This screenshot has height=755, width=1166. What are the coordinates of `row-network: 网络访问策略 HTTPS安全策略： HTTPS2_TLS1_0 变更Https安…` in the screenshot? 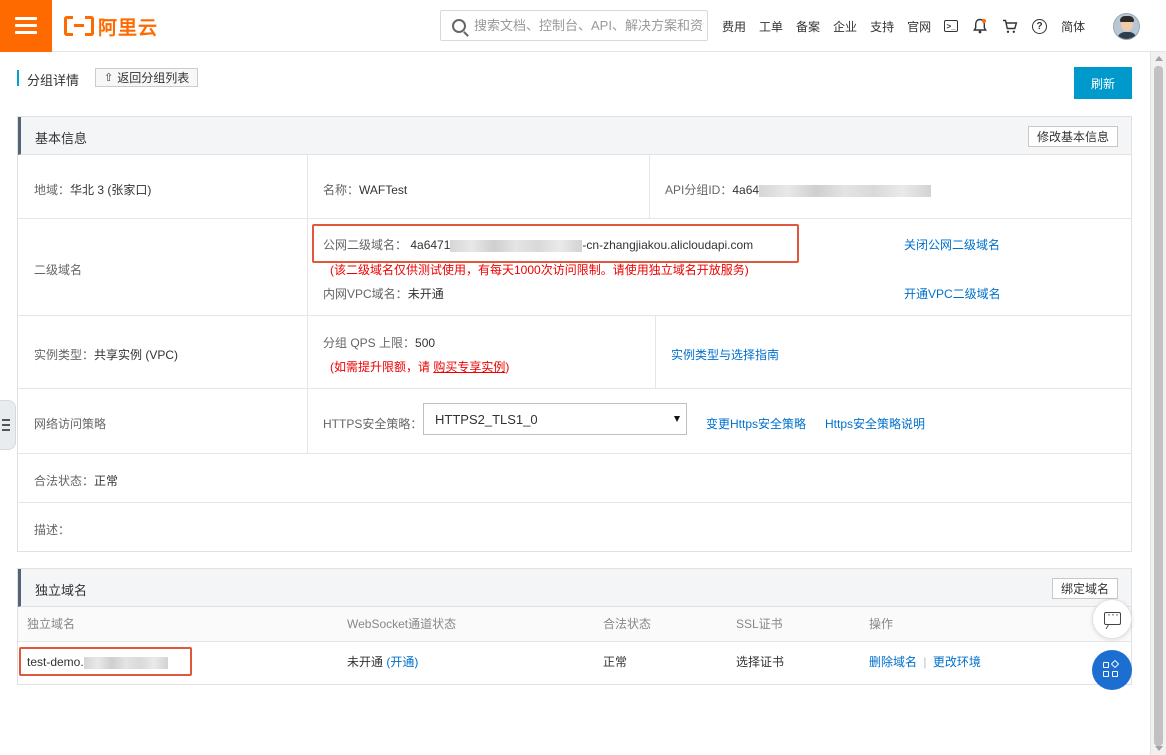 It's located at (574, 421).